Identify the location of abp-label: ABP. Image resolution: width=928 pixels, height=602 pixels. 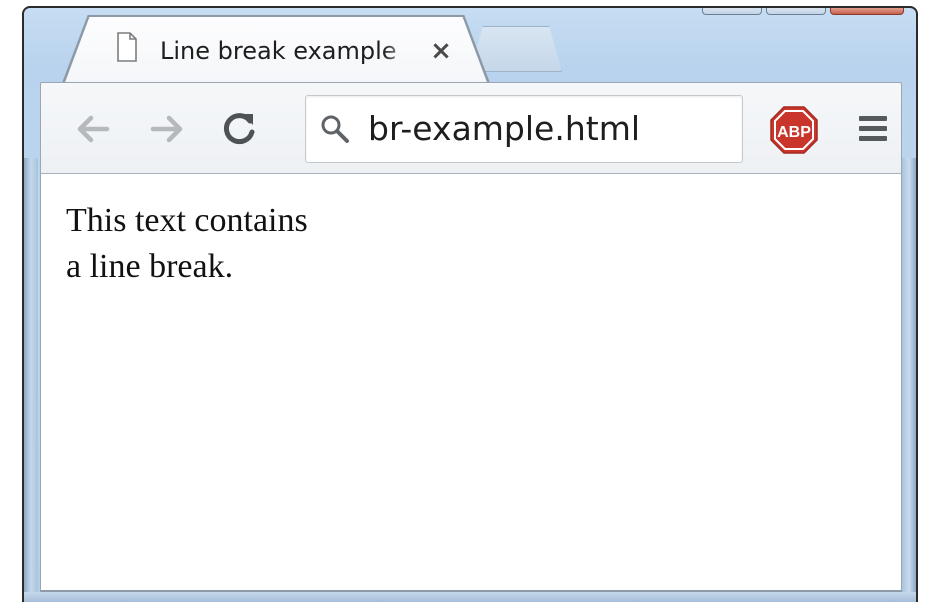
(794, 132).